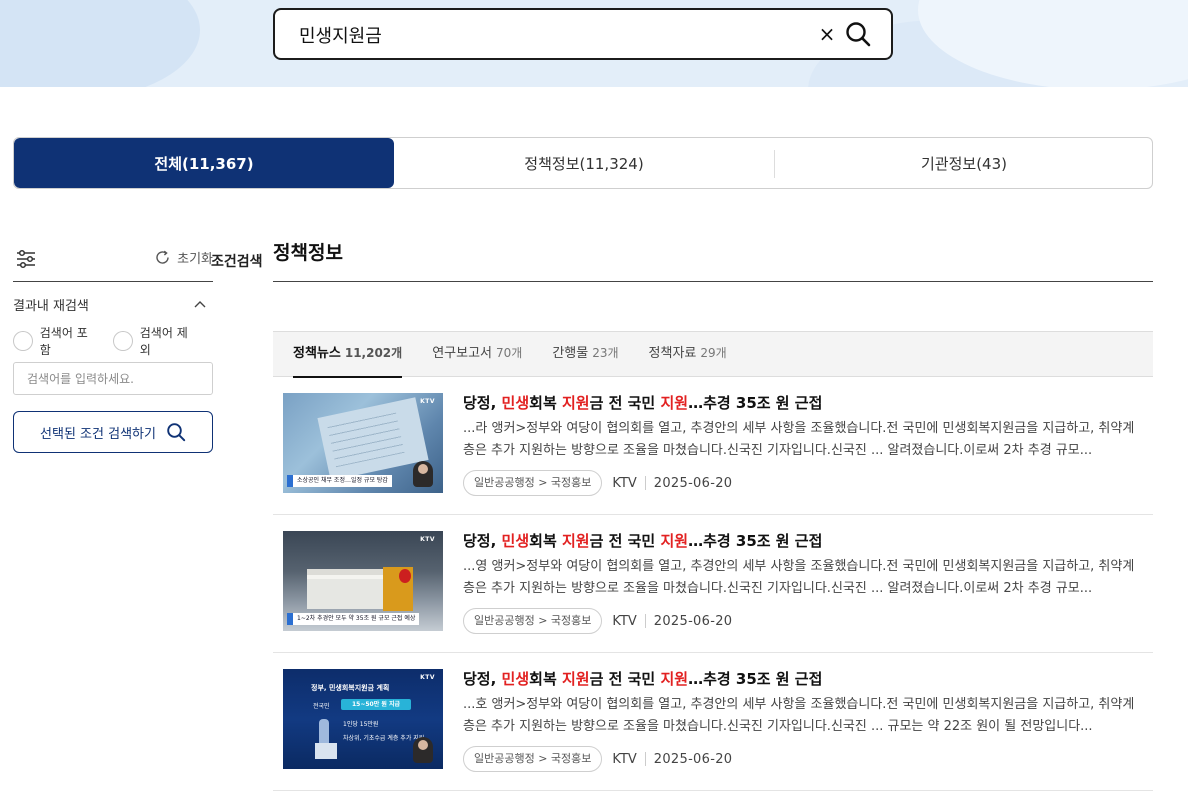 Image resolution: width=1188 pixels, height=802 pixels. Describe the element at coordinates (570, 353) in the screenshot. I see `subtab-label: 간행물` at that location.